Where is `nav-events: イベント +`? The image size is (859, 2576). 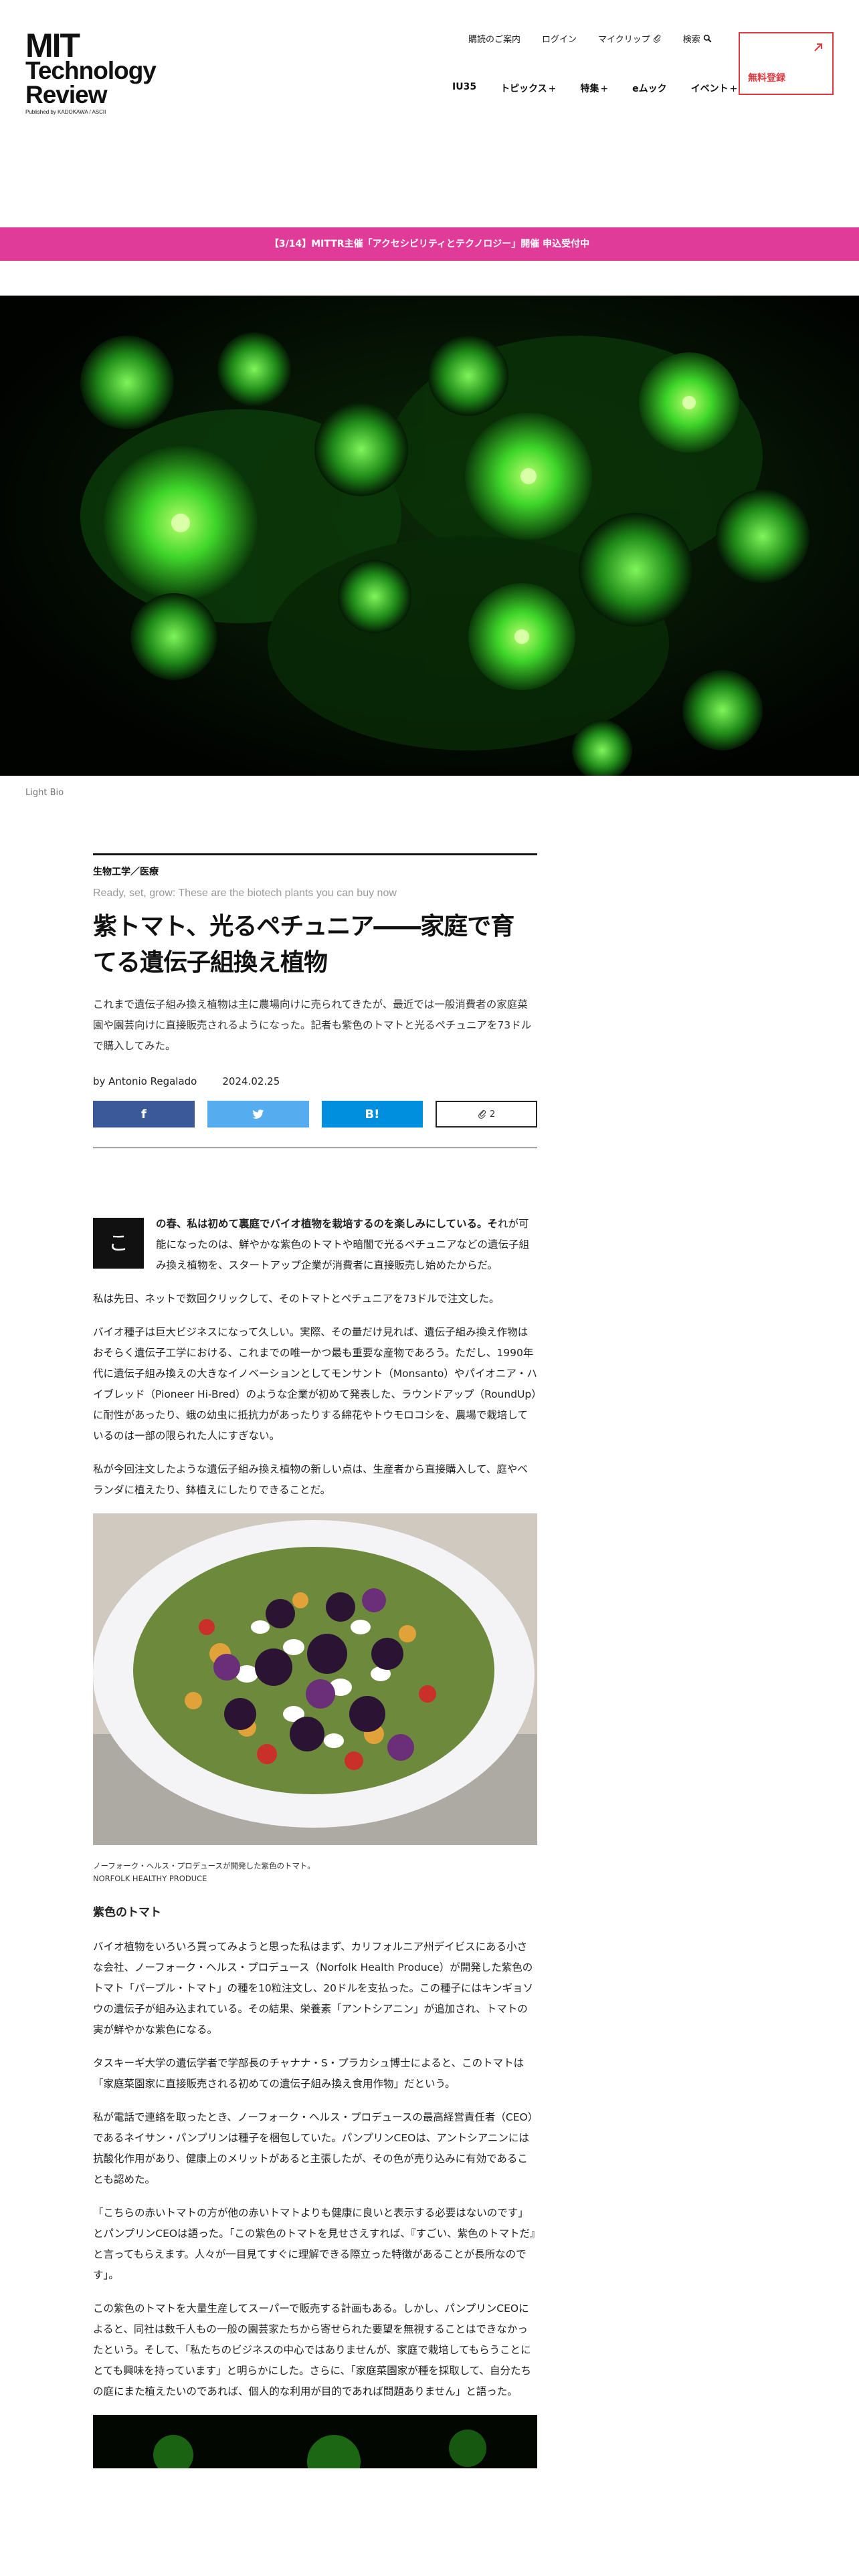 nav-events: イベント + is located at coordinates (715, 89).